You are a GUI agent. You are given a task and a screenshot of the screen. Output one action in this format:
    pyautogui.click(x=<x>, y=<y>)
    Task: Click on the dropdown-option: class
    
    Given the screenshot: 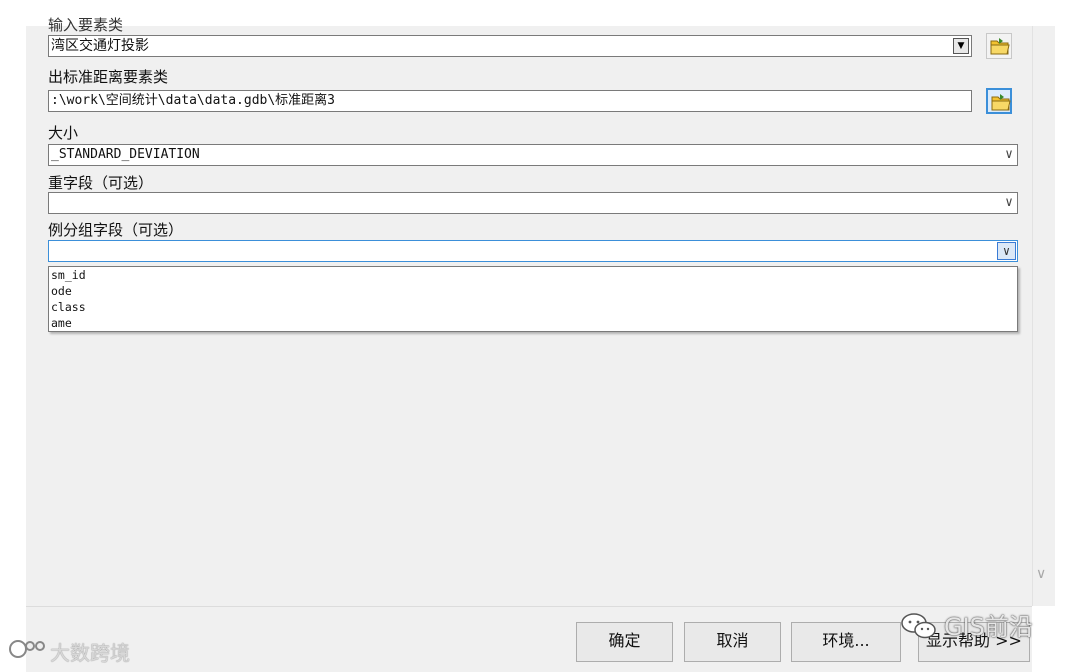 What is the action you would take?
    pyautogui.click(x=533, y=307)
    